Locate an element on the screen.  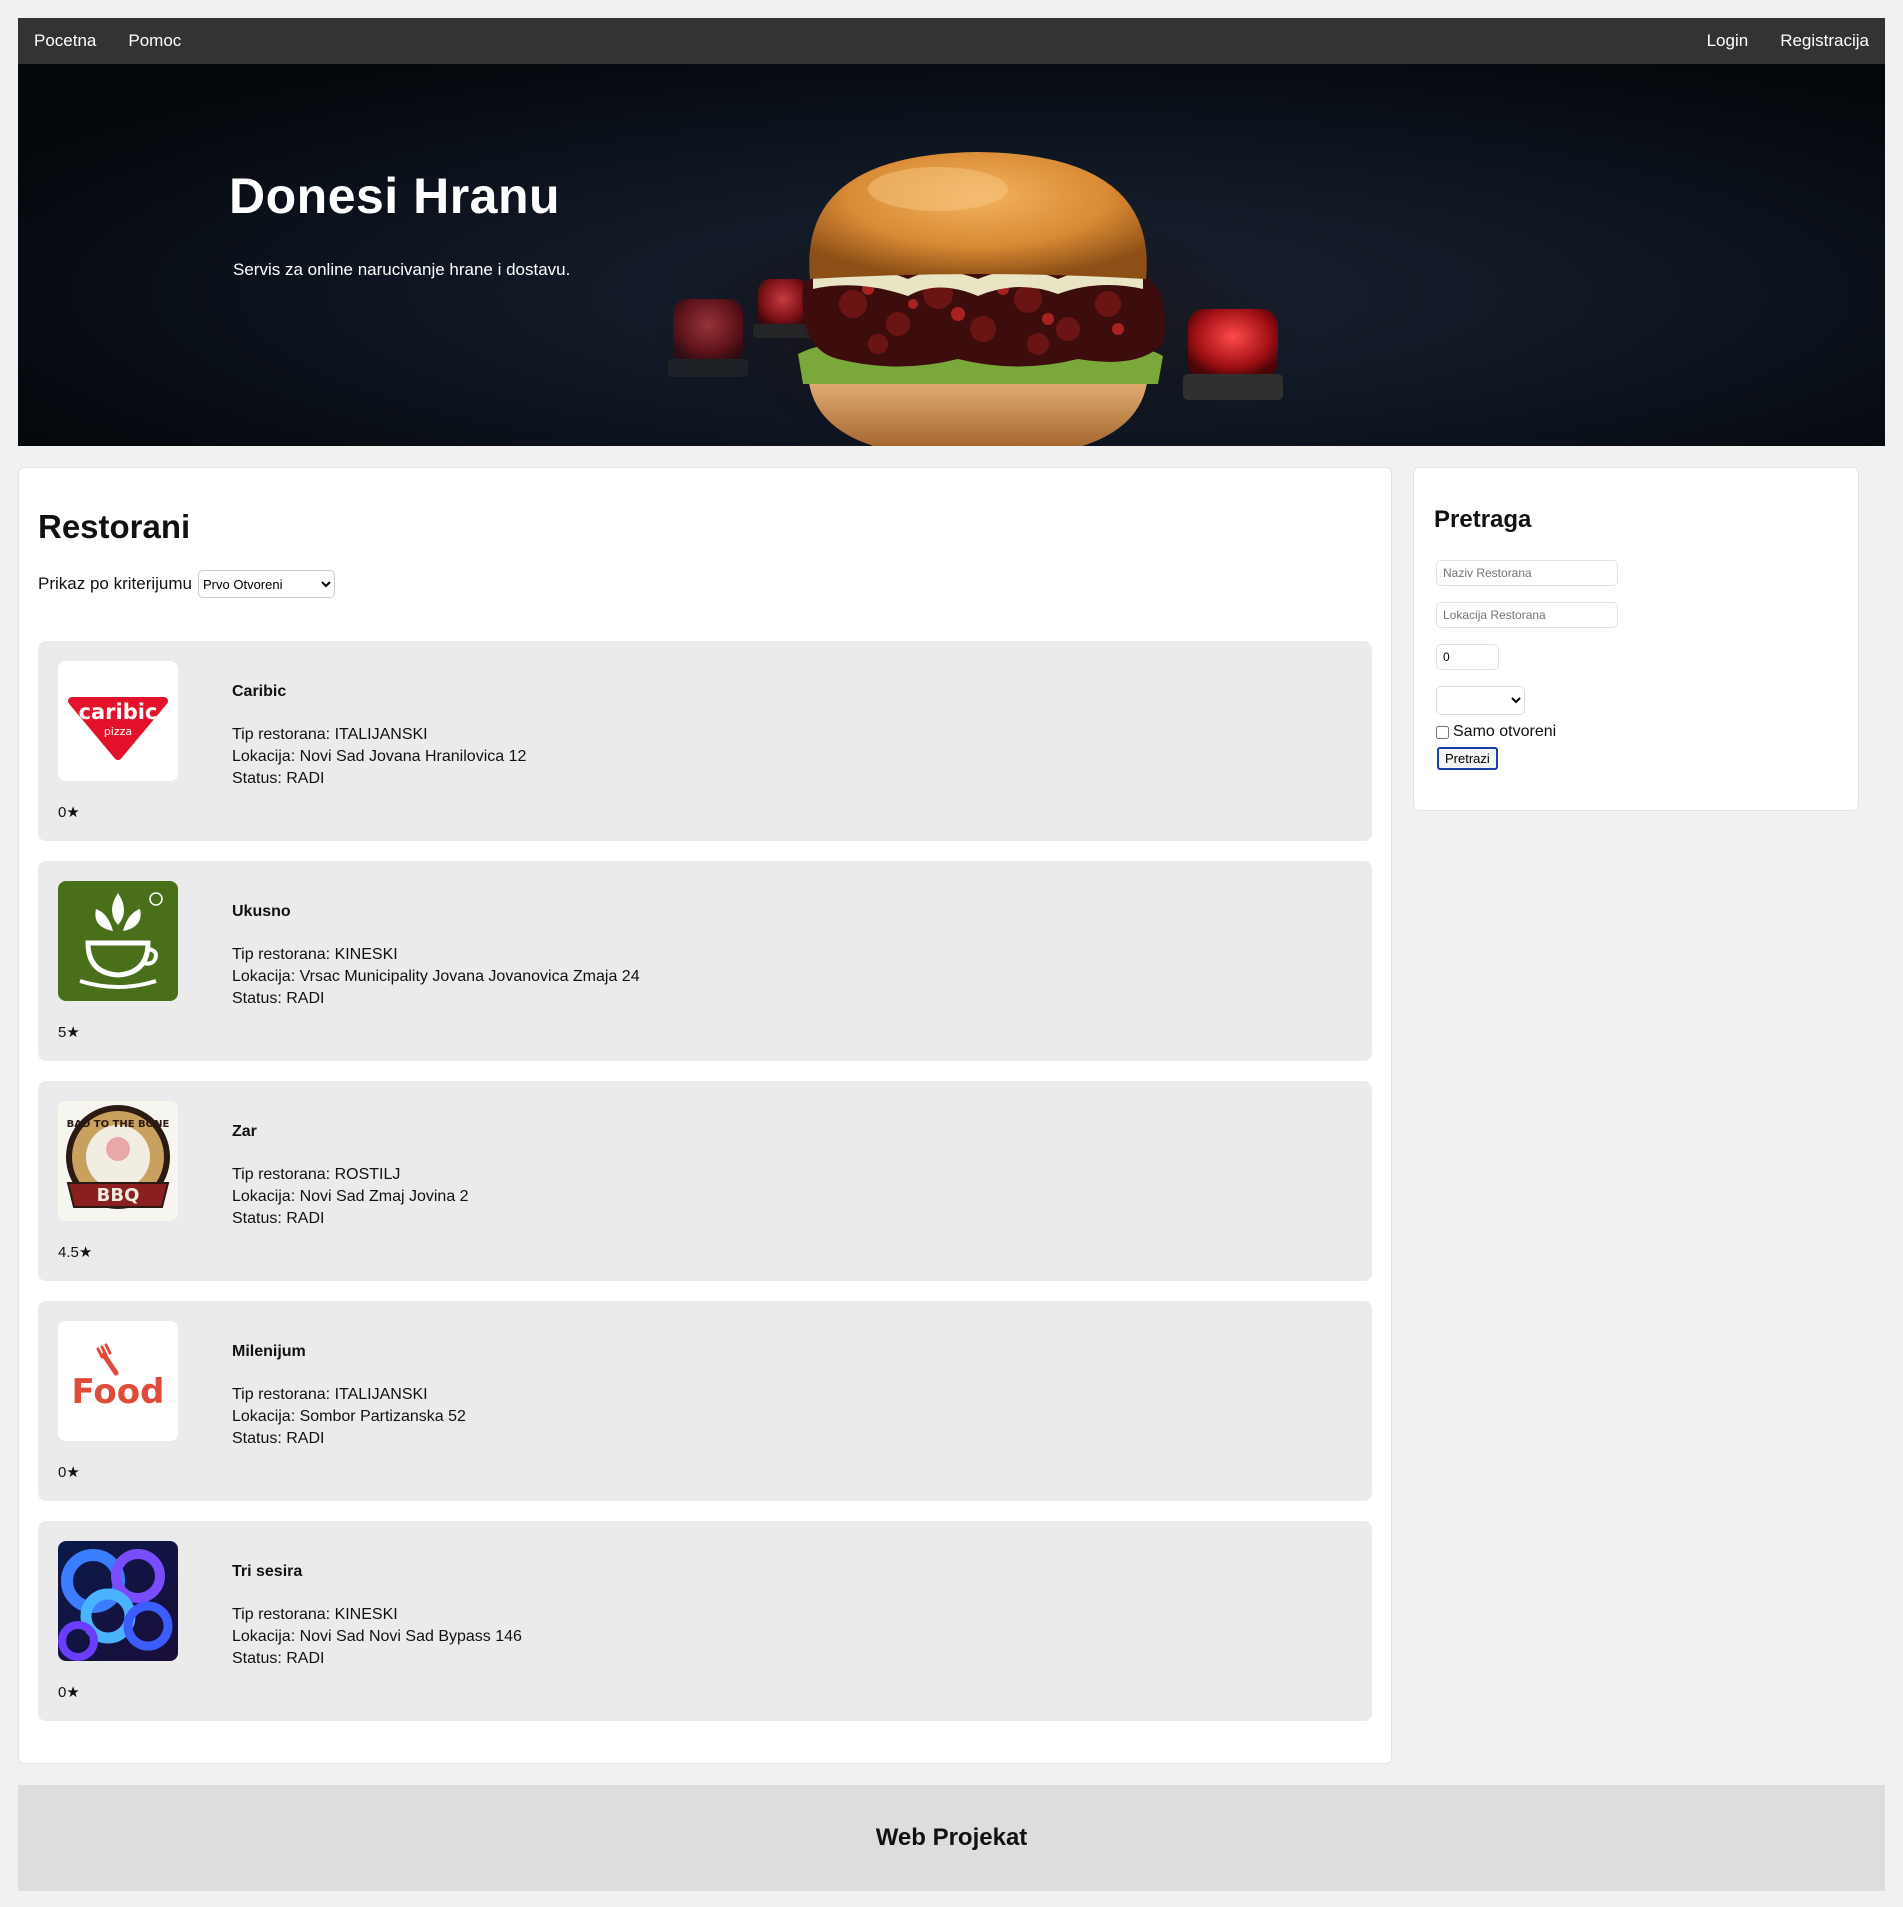
restaurants-title: Restorani is located at coordinates (114, 526).